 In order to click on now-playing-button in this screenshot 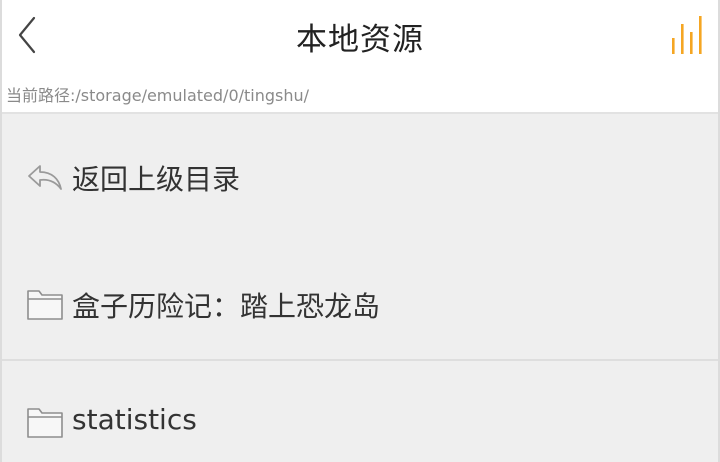, I will do `click(687, 35)`.